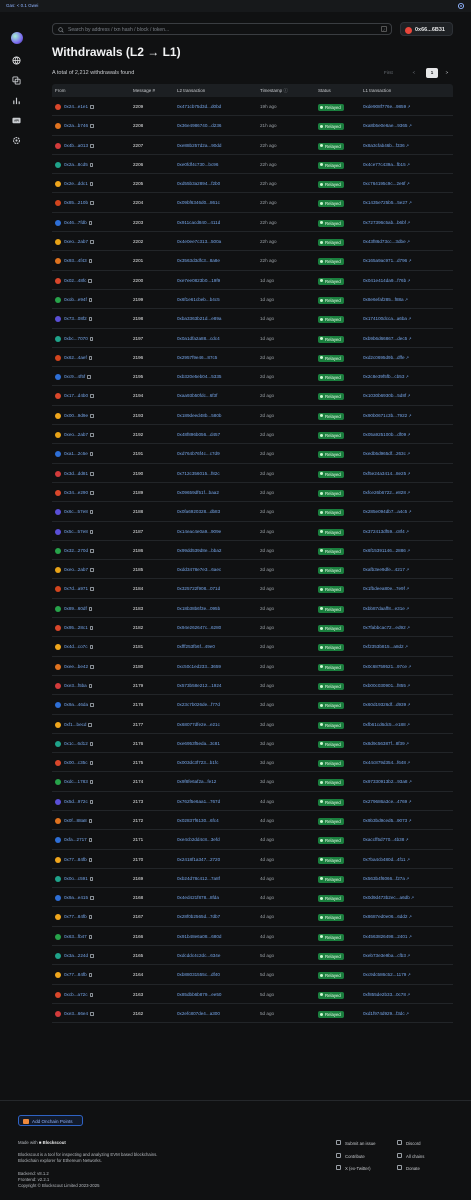 This screenshot has width=471, height=1200. I want to click on l1-transaction-link: 0xb9b6d66867...dec5, so click(385, 338).